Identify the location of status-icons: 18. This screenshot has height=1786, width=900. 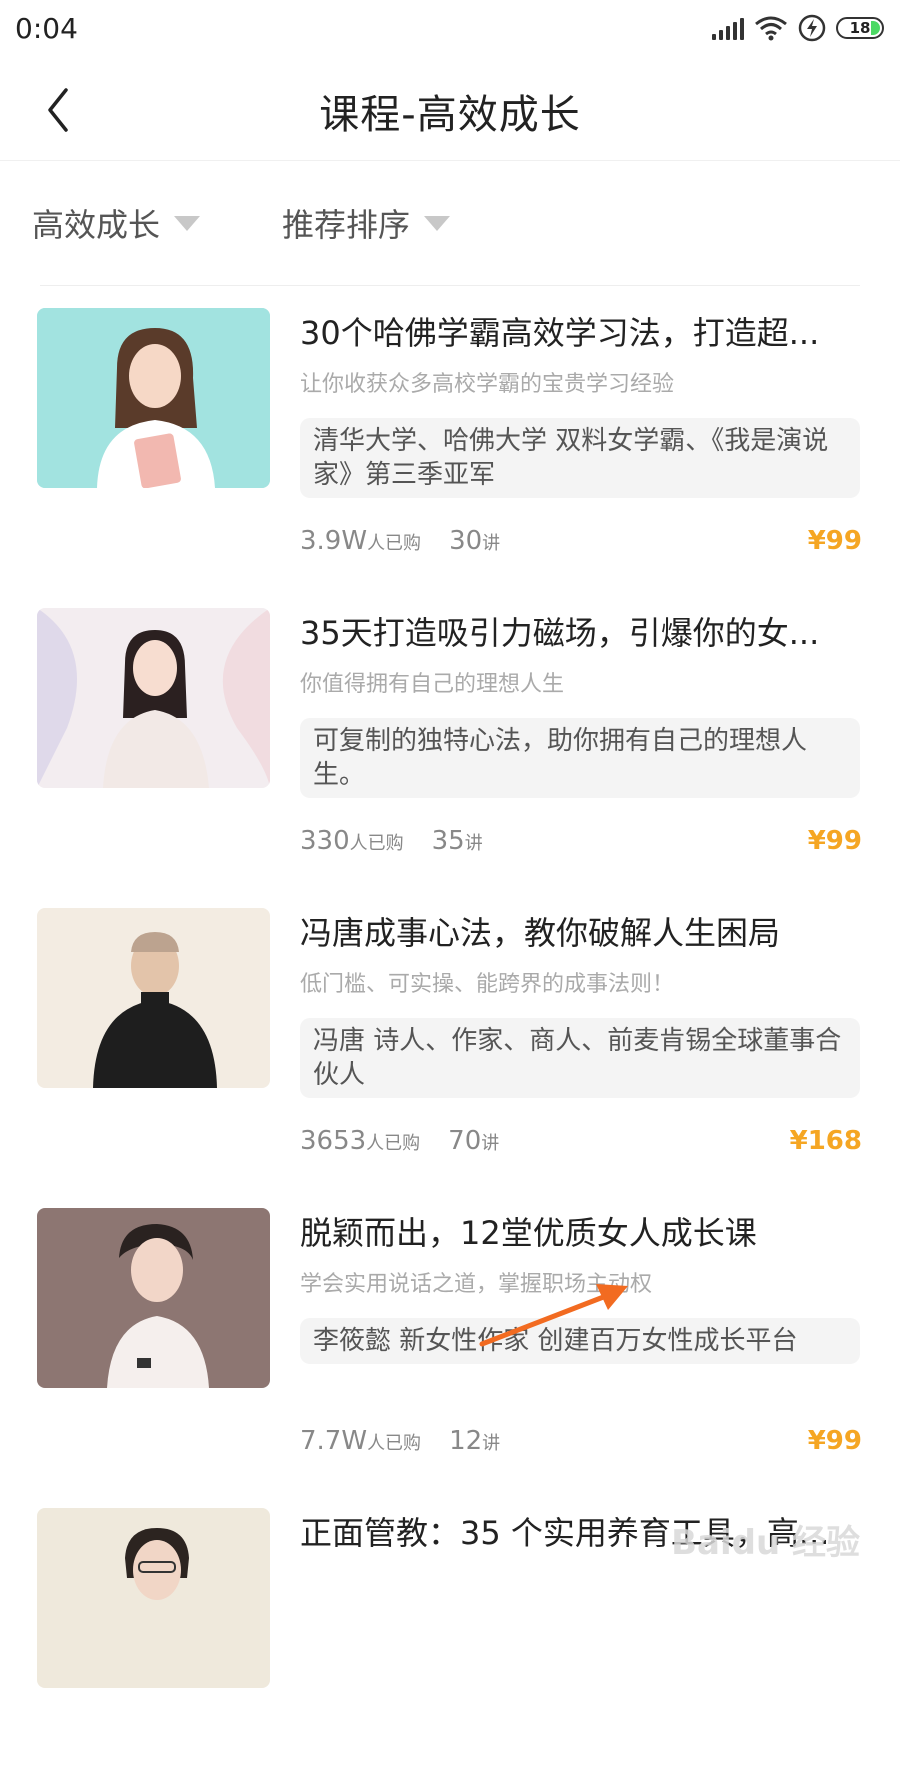
(798, 28).